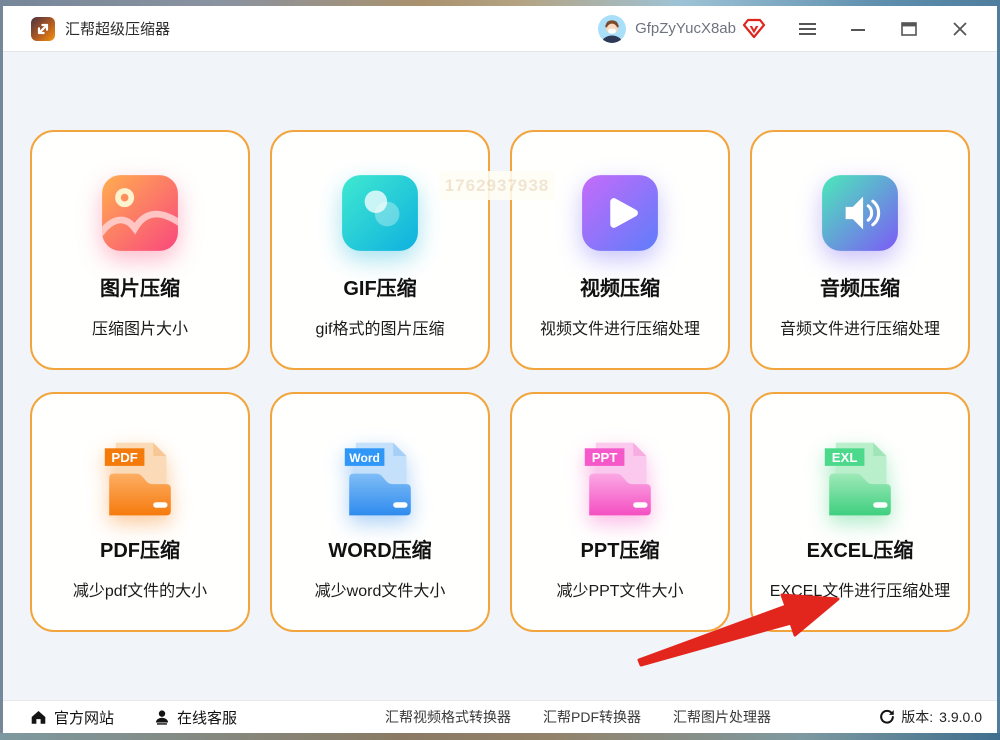 The width and height of the screenshot is (1000, 740). I want to click on pdf-folder-icon: PDF, so click(140, 484).